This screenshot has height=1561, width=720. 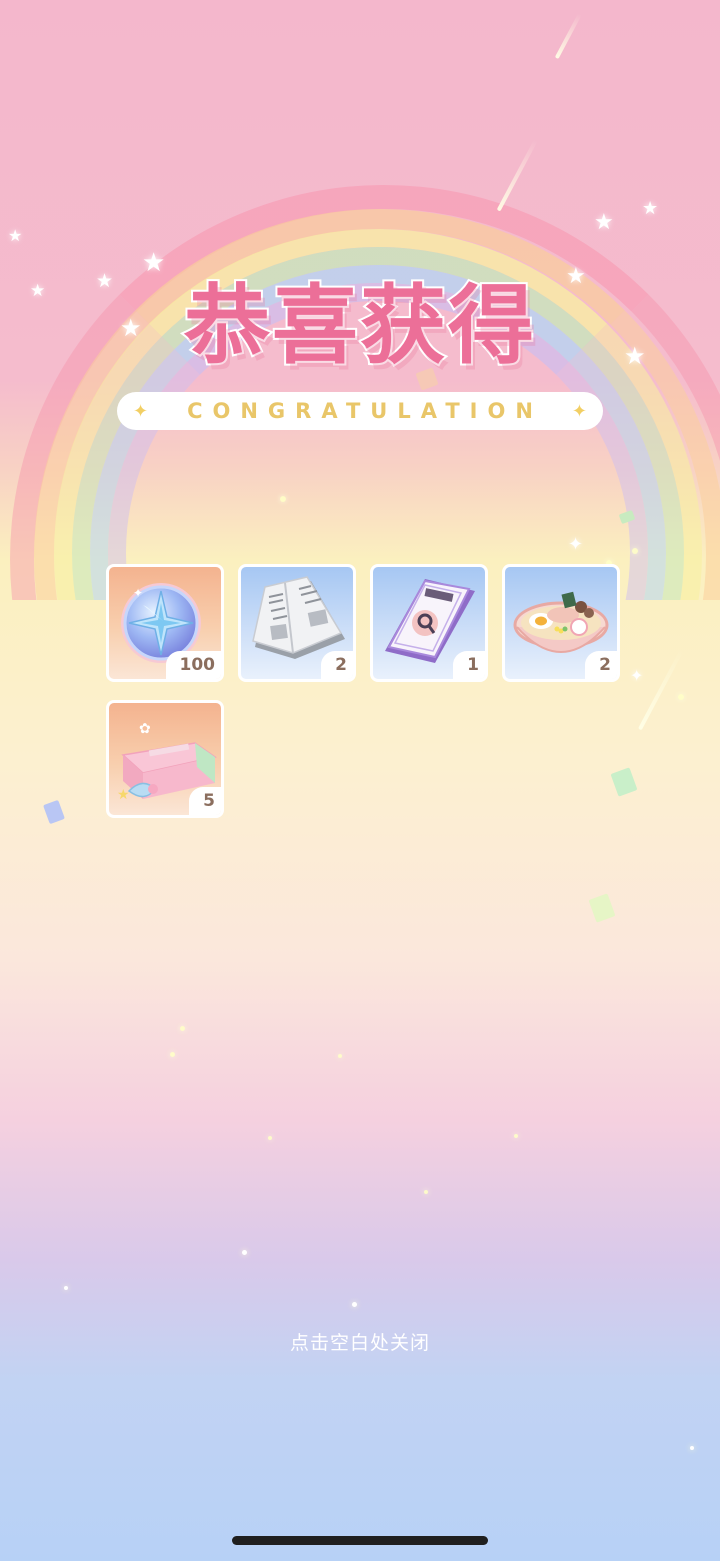 I want to click on reward-count: 5, so click(x=205, y=801).